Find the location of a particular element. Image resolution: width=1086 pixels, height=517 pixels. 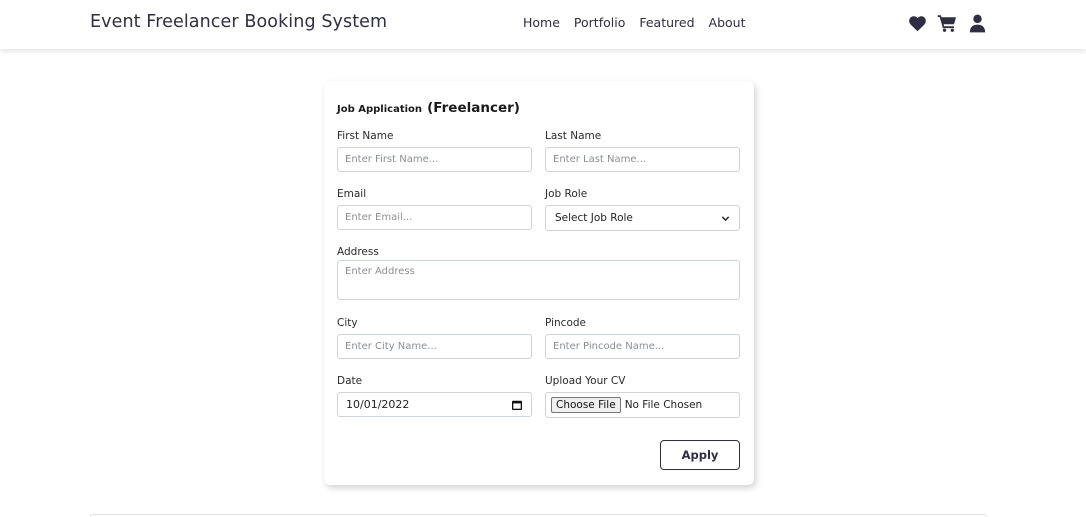

address-textarea is located at coordinates (538, 280).